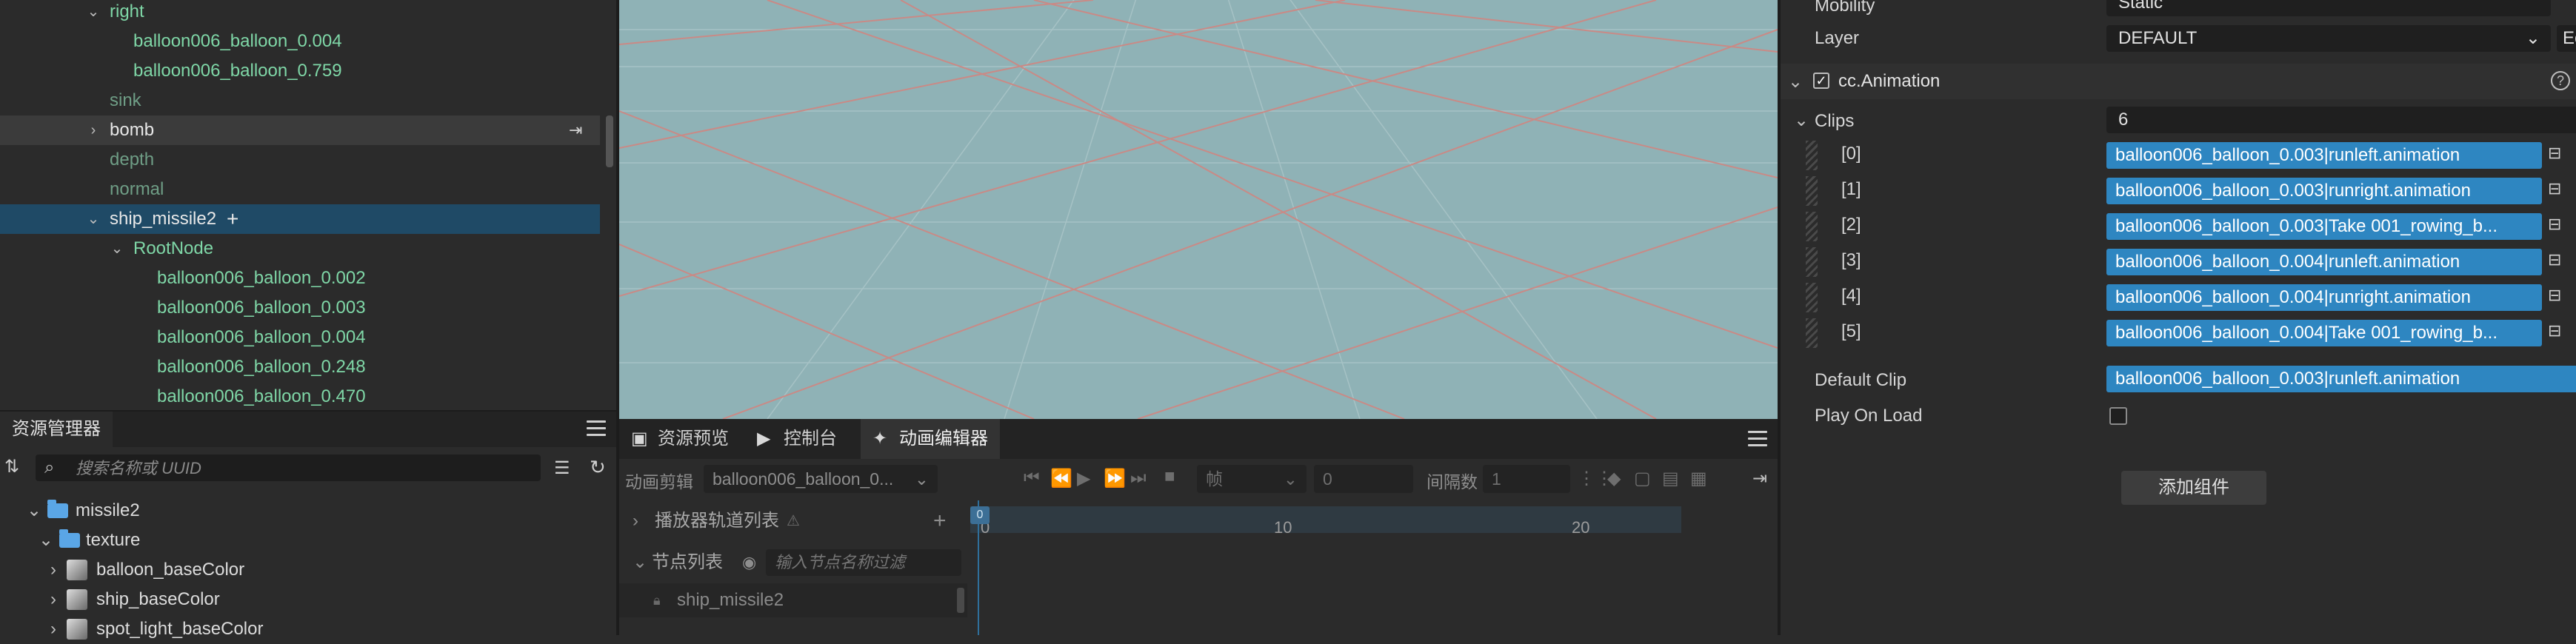 This screenshot has height=644, width=2576. Describe the element at coordinates (1821, 81) in the screenshot. I see `component-enabled-checkbox: ✓` at that location.